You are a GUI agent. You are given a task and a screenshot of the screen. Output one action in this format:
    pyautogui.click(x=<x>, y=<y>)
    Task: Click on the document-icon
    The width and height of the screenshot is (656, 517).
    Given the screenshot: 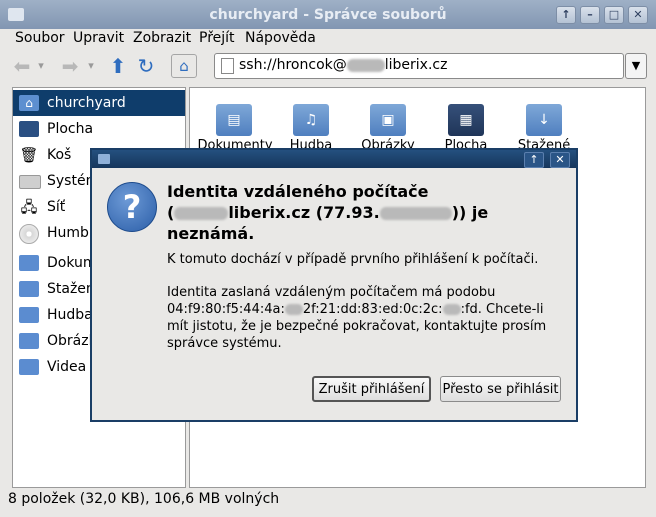 What is the action you would take?
    pyautogui.click(x=227, y=66)
    